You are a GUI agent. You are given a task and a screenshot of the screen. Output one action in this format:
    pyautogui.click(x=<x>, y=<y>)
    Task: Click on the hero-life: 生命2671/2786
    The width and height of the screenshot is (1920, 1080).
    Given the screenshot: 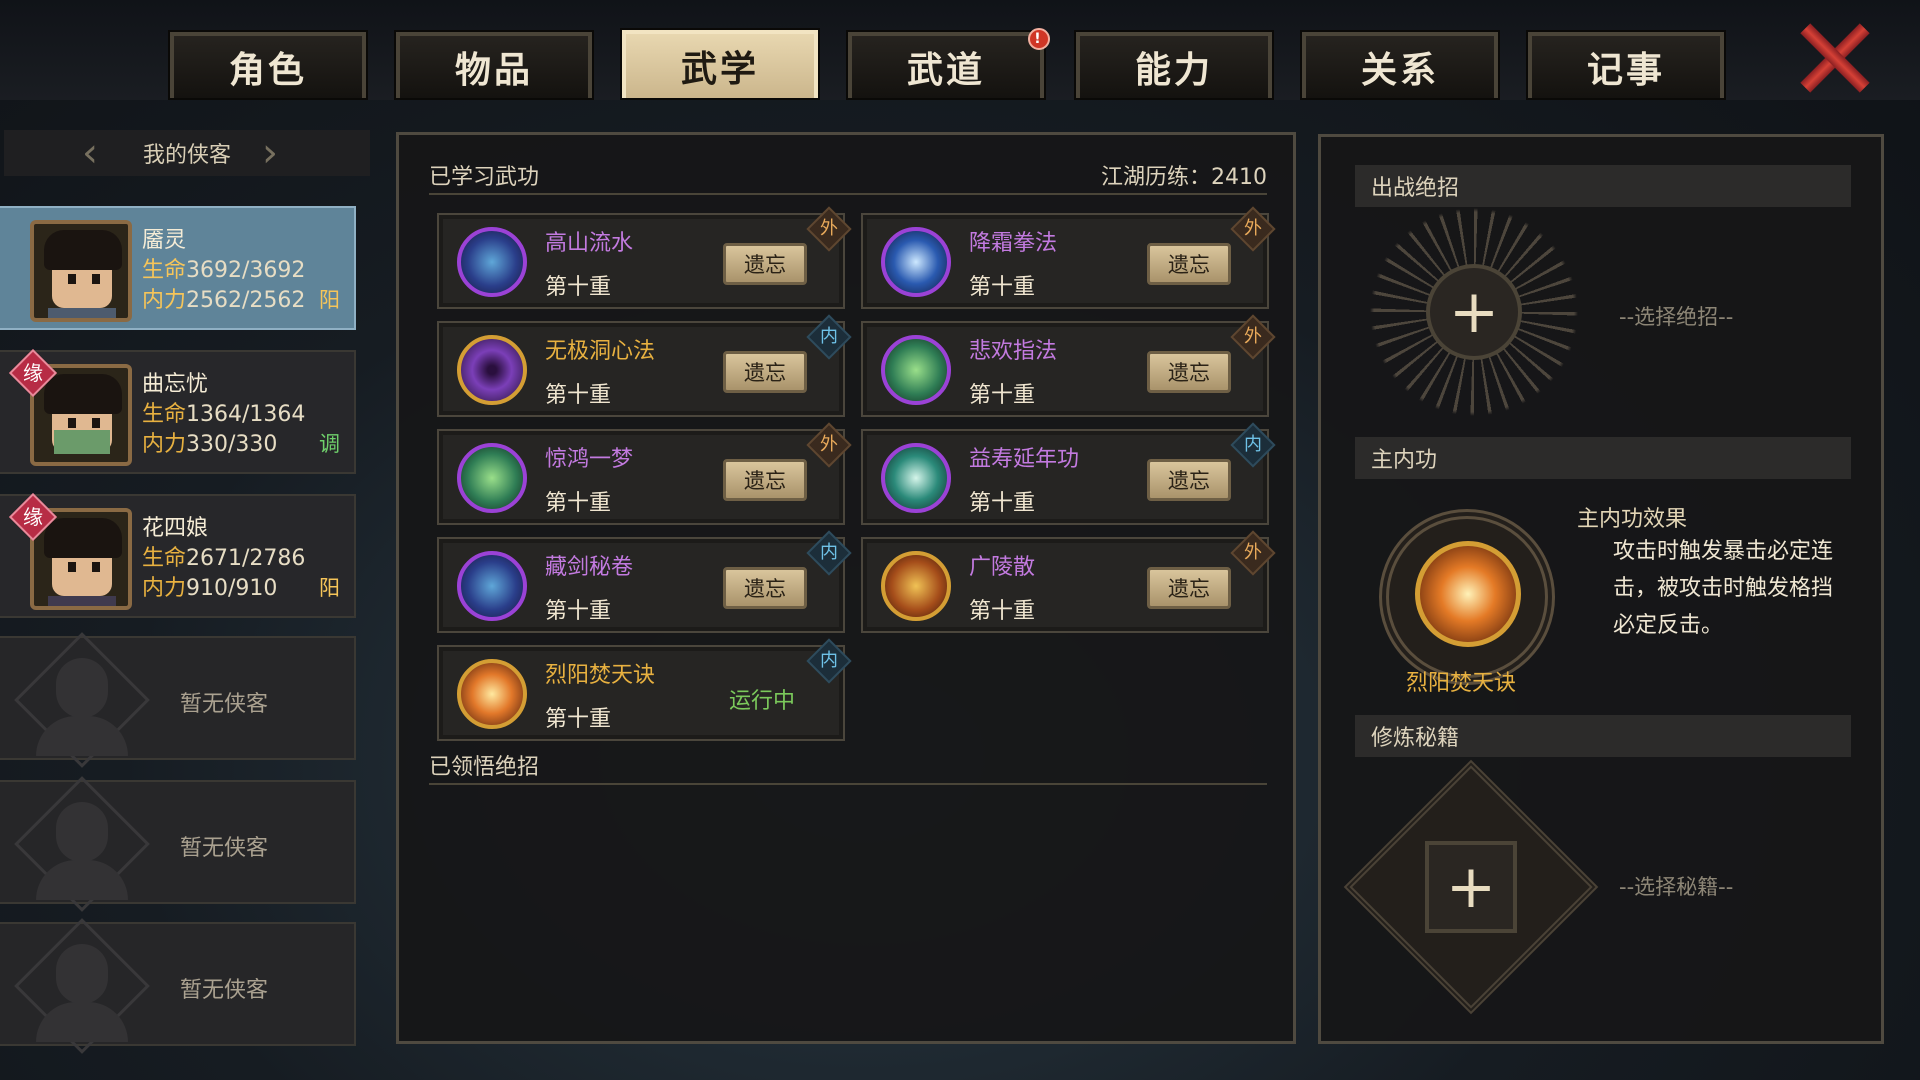 What is the action you would take?
    pyautogui.click(x=223, y=556)
    